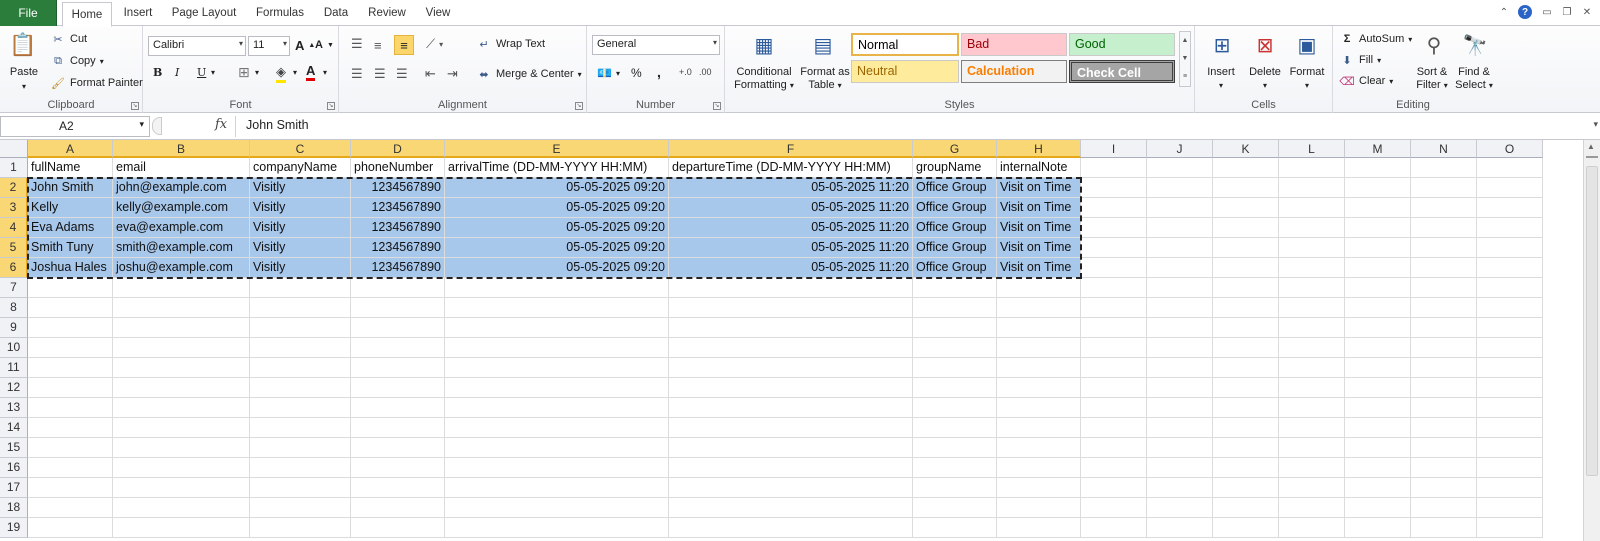 Image resolution: width=1600 pixels, height=541 pixels. Describe the element at coordinates (1246, 348) in the screenshot. I see `cell-k10` at that location.